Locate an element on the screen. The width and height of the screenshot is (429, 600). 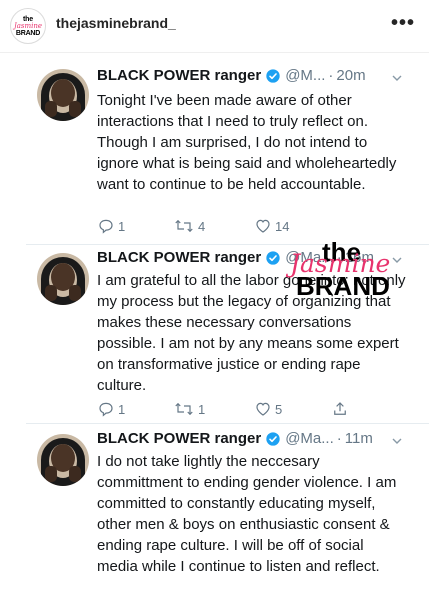
account-username: thejasminebrand_ is located at coordinates (116, 23).